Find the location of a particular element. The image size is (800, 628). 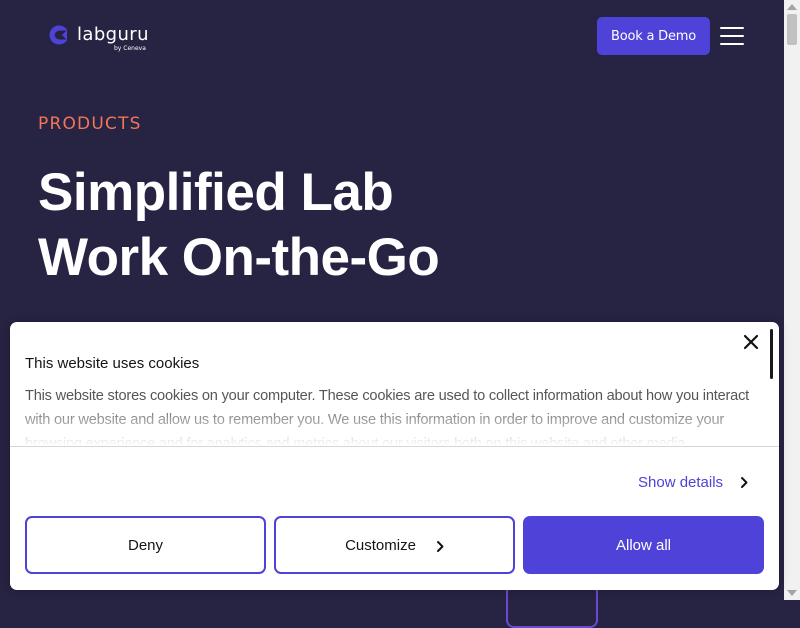

hamburger-menu-icon is located at coordinates (732, 36).